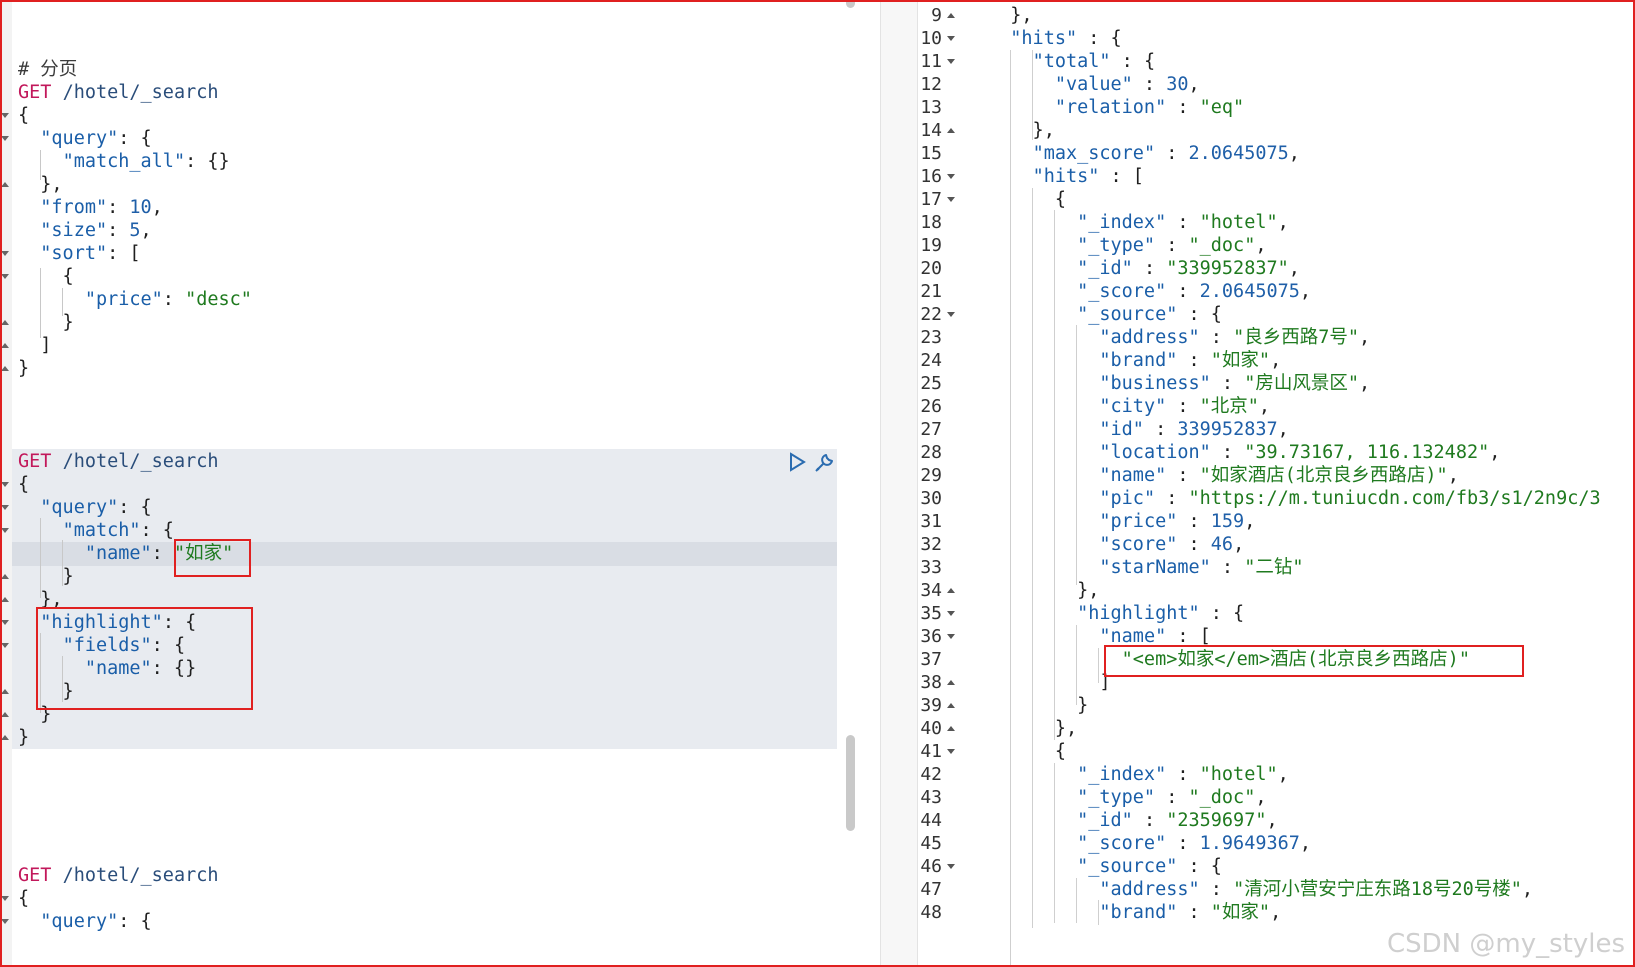  I want to click on response-line: }, so click(1038, 706).